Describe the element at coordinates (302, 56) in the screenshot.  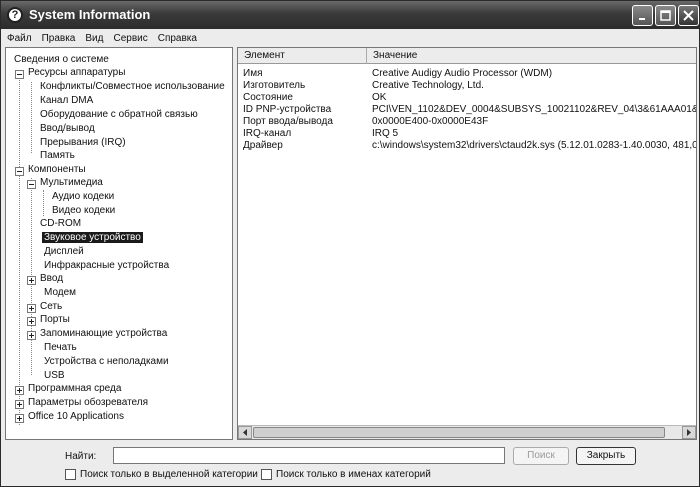
I see `column-header-item: Элемент` at that location.